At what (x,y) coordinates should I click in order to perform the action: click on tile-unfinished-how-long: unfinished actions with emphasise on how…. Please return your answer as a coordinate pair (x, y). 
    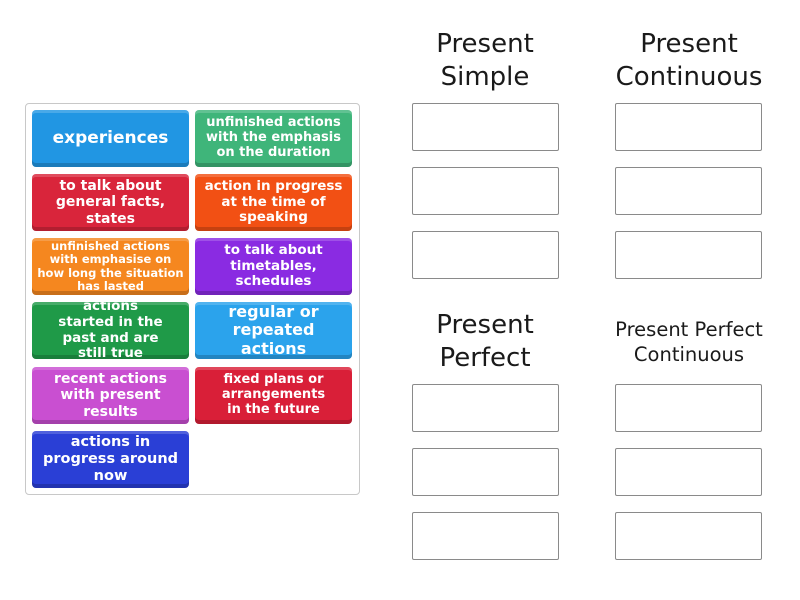
    Looking at the image, I should click on (110, 266).